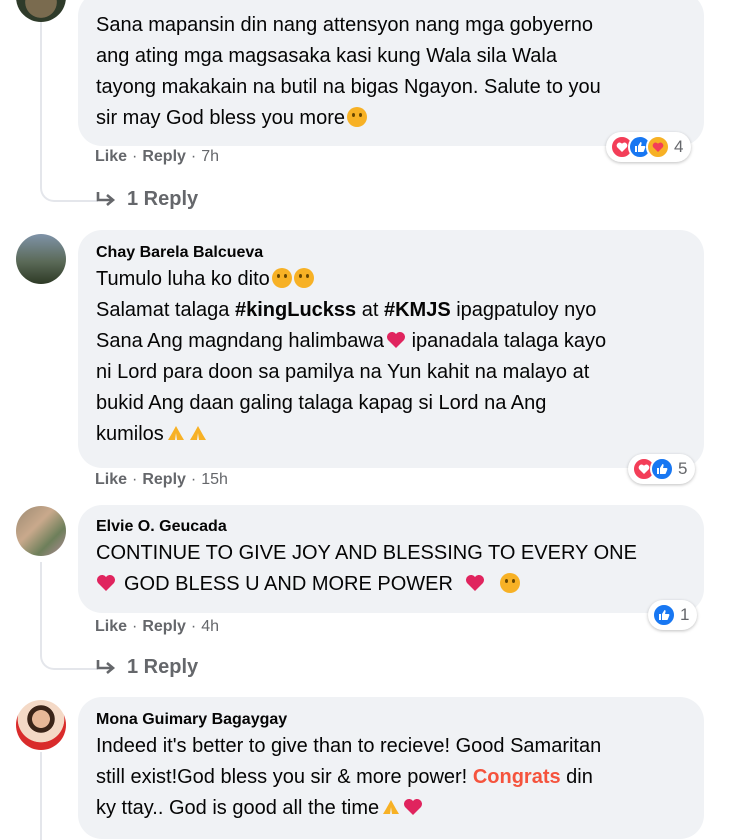 This screenshot has height=840, width=750. I want to click on kissing-face-emoji-icon, so click(356, 117).